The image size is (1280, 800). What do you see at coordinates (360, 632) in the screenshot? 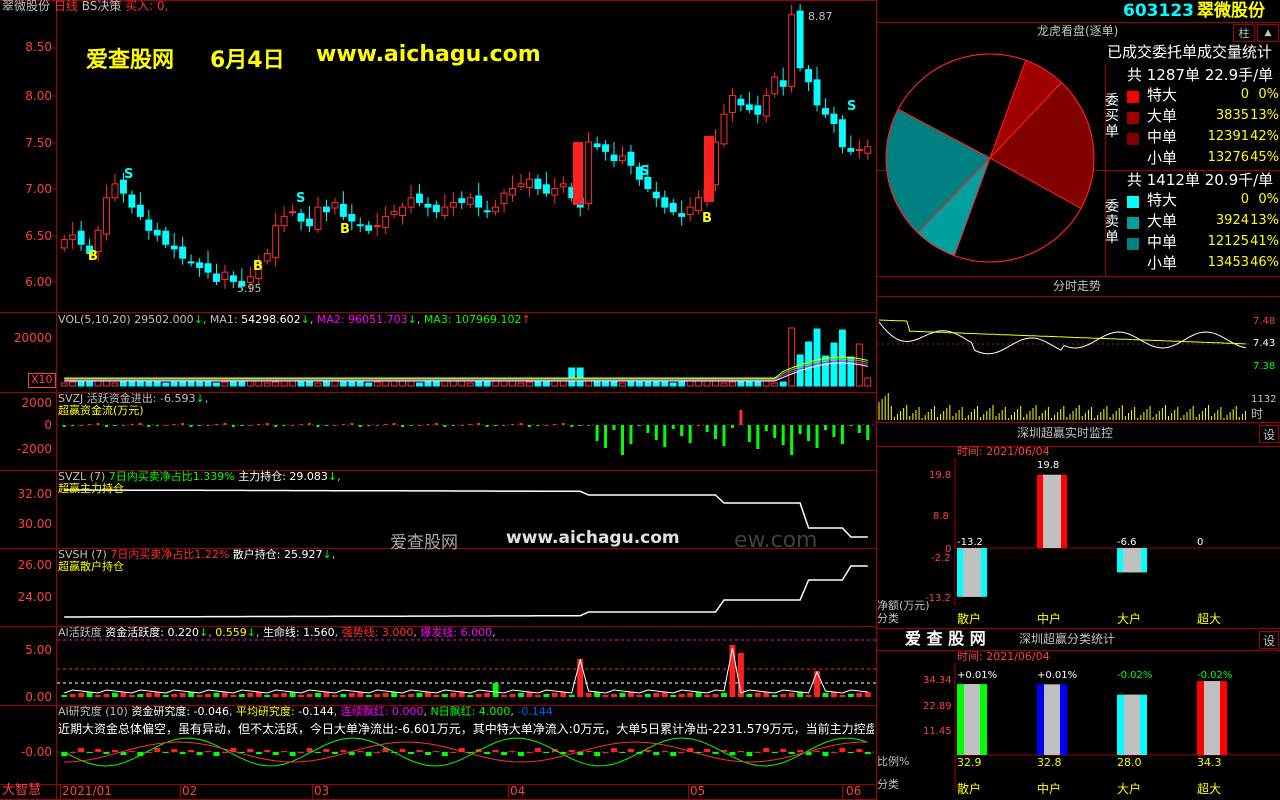
I see `ai-strong-label: 强势线:` at bounding box center [360, 632].